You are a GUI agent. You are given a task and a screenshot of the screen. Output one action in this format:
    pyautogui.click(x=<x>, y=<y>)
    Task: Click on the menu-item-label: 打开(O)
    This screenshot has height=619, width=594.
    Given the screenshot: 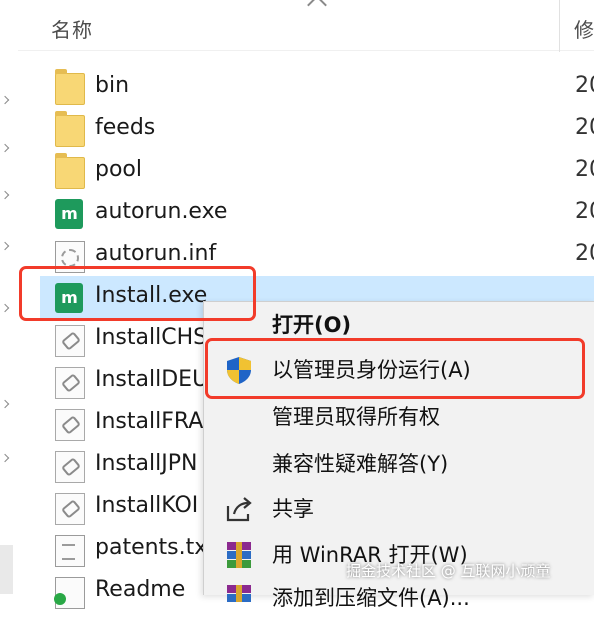 What is the action you would take?
    pyautogui.click(x=312, y=325)
    